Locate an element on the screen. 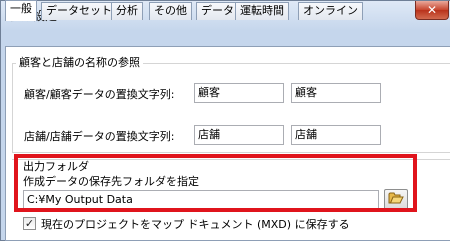 This screenshot has width=450, height=241. tab-general: 一般 is located at coordinates (21, 10).